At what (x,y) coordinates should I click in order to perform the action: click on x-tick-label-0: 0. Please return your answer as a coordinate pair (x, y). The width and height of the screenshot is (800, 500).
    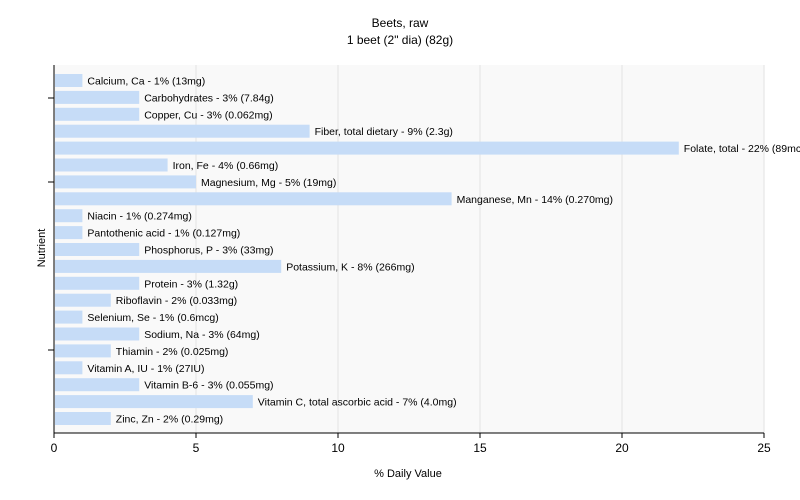
    Looking at the image, I should click on (54, 448).